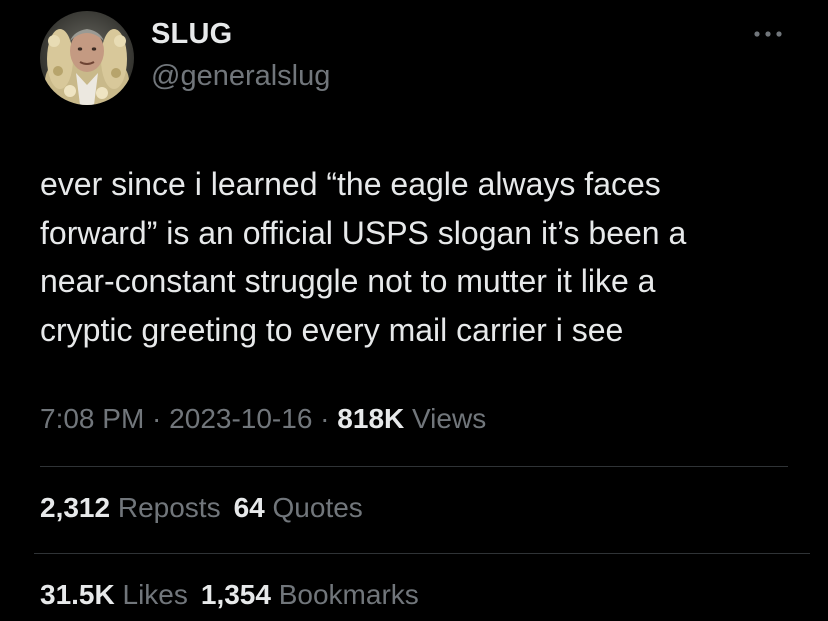  I want to click on bookmarks-label: Bookmarks, so click(348, 594).